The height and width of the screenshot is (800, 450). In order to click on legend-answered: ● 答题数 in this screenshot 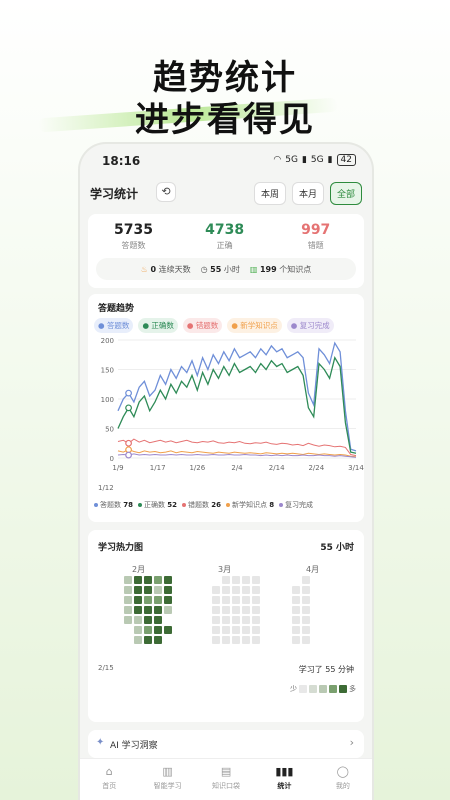, I will do `click(114, 325)`.